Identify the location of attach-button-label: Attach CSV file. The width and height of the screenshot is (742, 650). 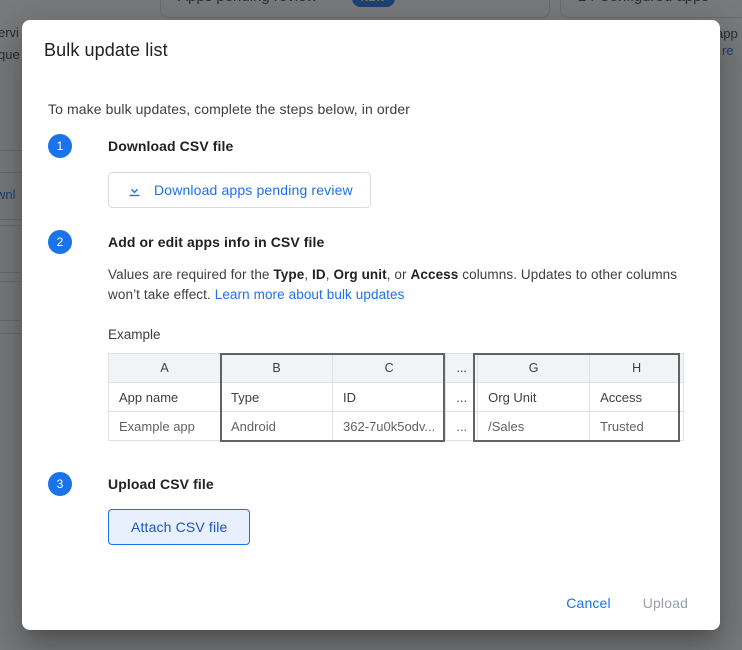
(179, 527).